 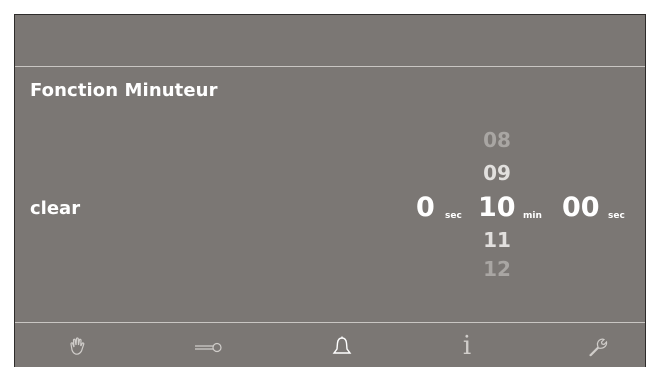 What do you see at coordinates (467, 346) in the screenshot?
I see `info-icon: i` at bounding box center [467, 346].